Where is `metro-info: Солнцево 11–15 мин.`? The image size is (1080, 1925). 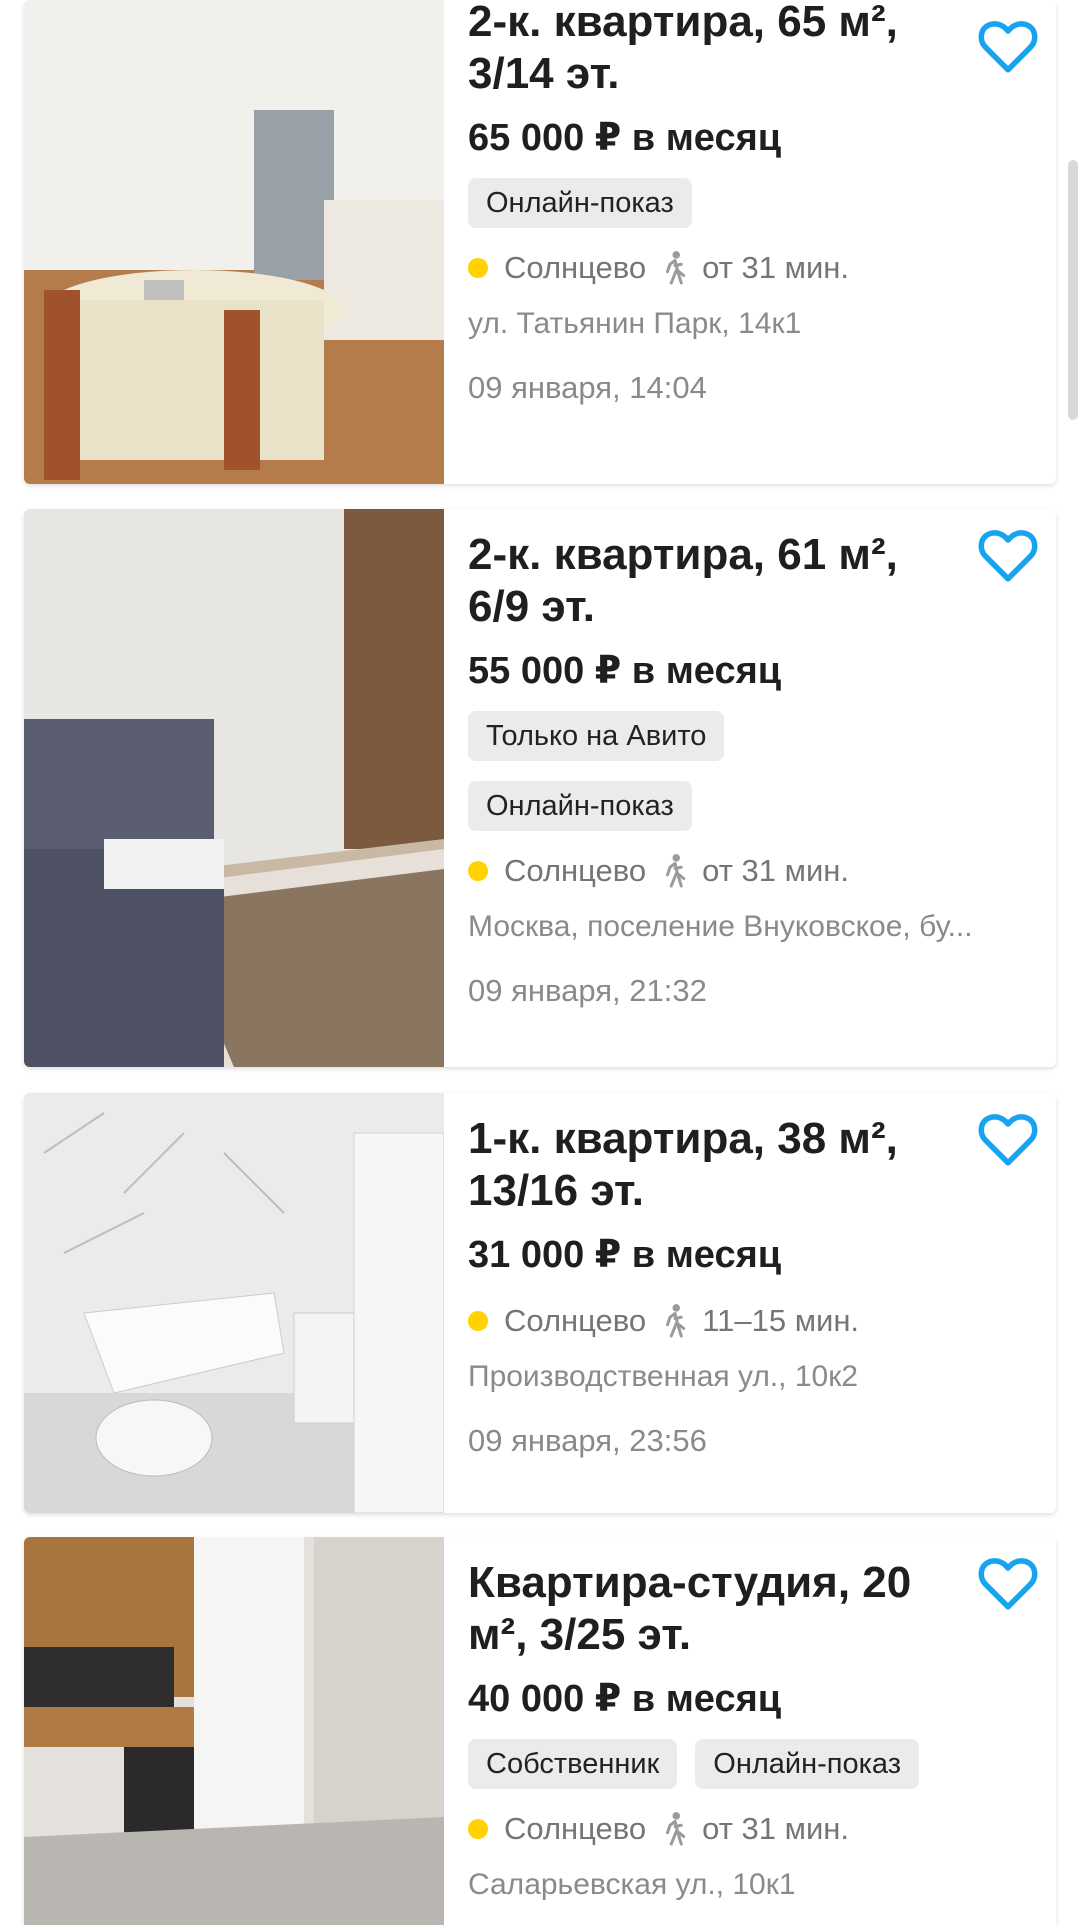
metro-info: Солнцево 11–15 мин. is located at coordinates (752, 1321).